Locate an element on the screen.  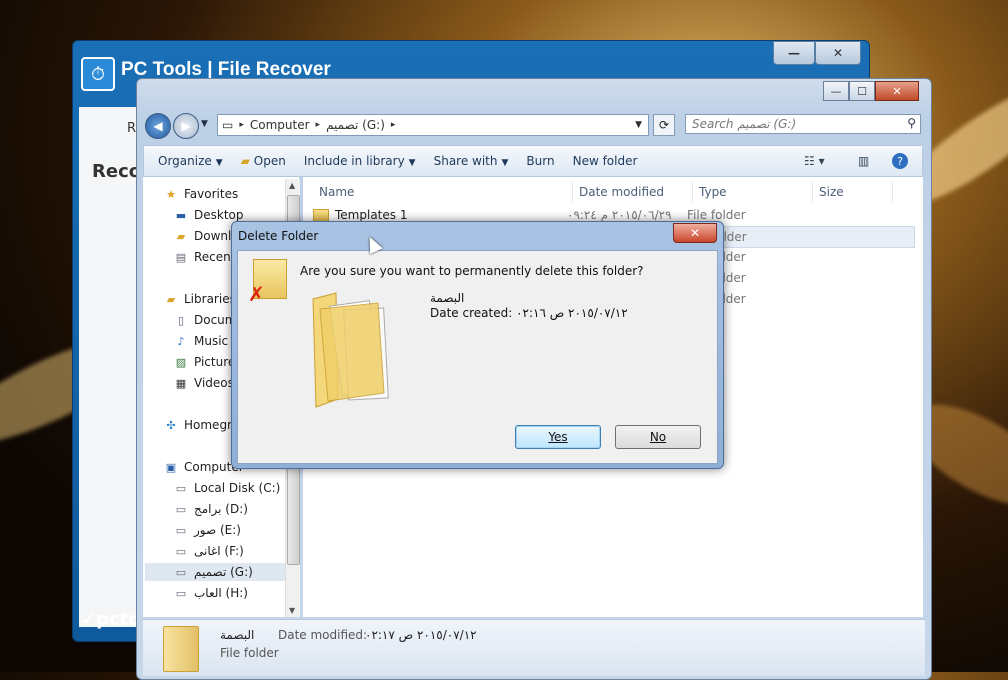
folder-preview-icon is located at coordinates (350, 350).